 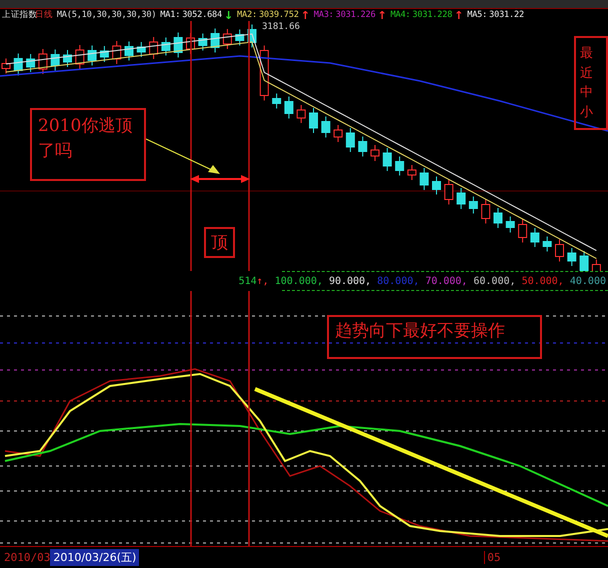 I want to click on ma-value: 3031.228, so click(x=432, y=15).